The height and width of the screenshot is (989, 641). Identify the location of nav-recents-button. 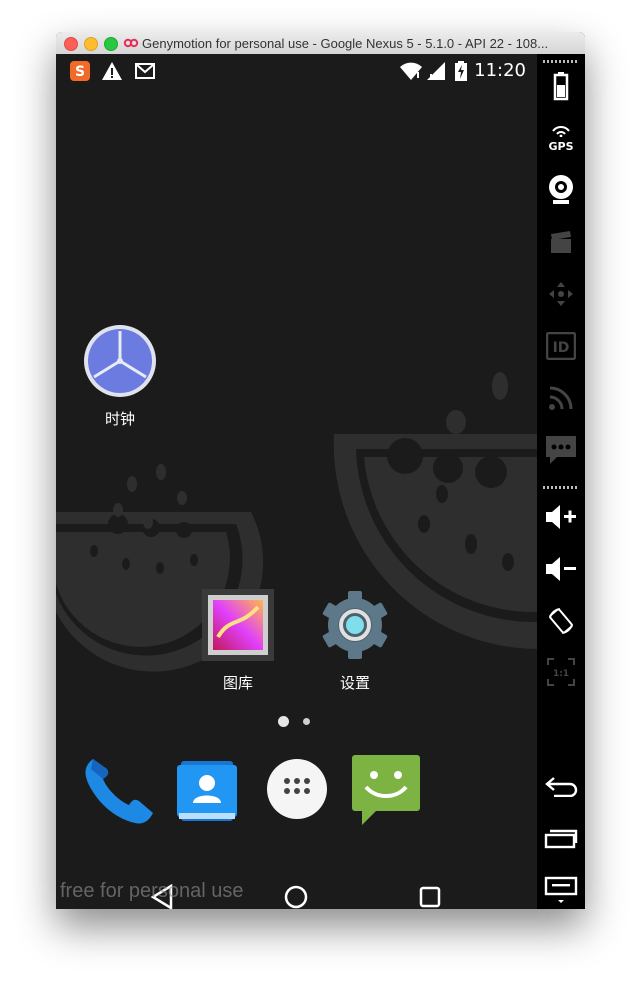
(430, 897).